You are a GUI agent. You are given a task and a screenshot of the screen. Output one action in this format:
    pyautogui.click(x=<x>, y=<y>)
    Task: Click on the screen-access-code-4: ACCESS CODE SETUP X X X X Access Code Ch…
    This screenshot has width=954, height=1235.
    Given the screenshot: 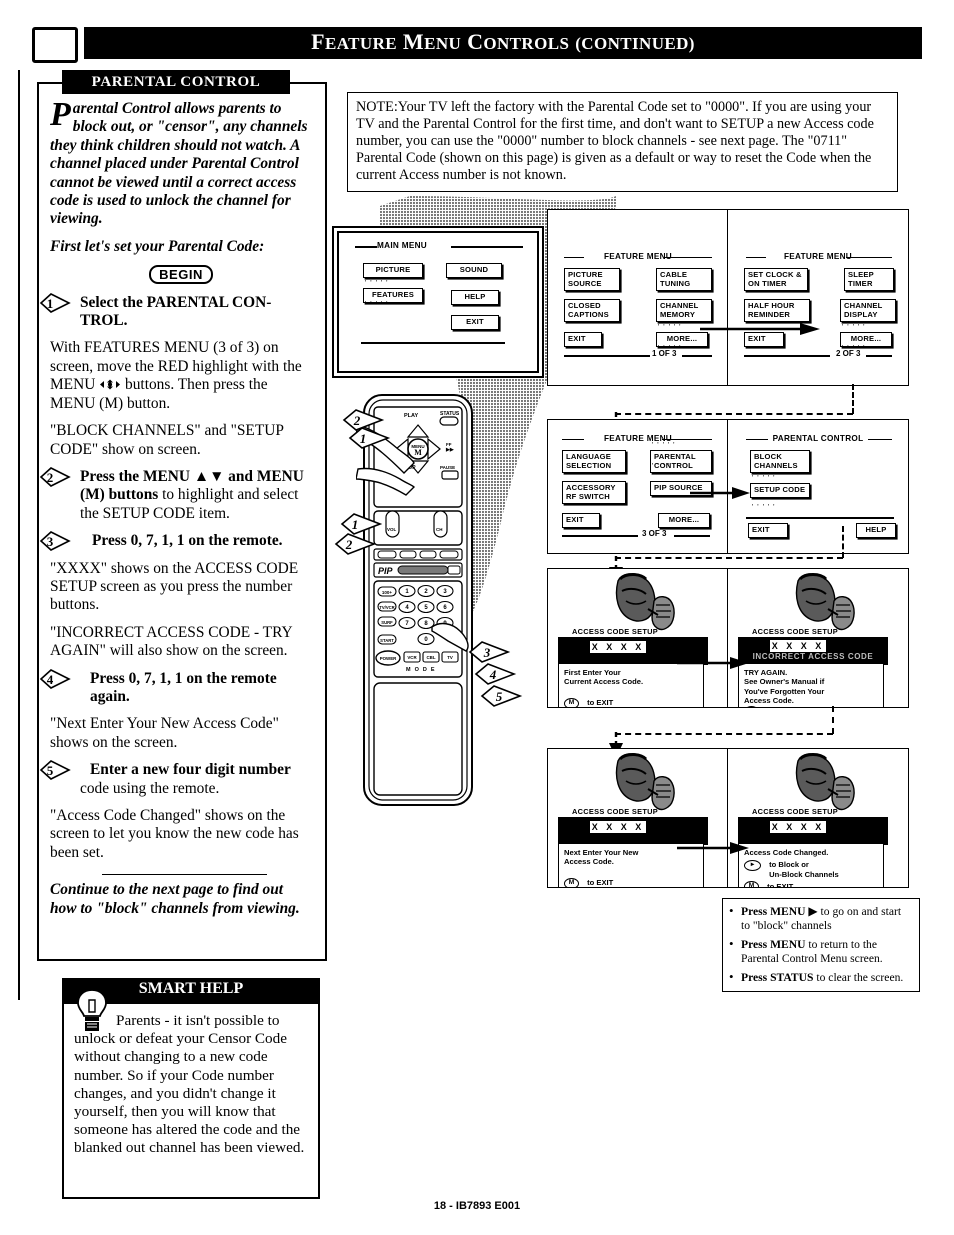 What is the action you would take?
    pyautogui.click(x=818, y=818)
    